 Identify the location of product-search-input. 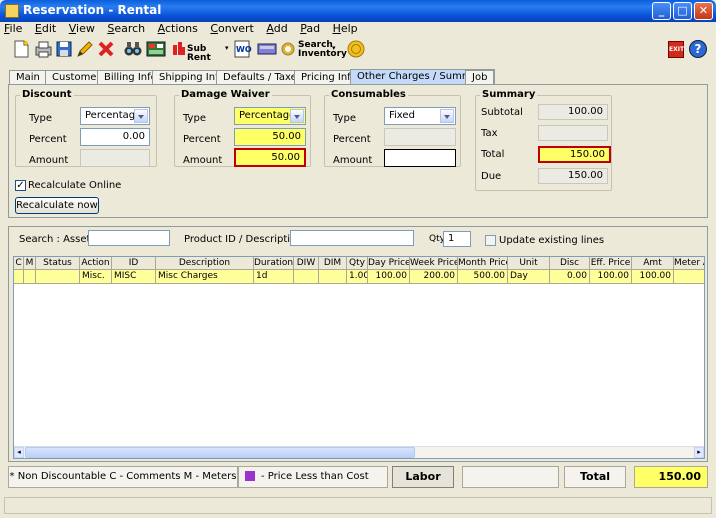
(352, 238).